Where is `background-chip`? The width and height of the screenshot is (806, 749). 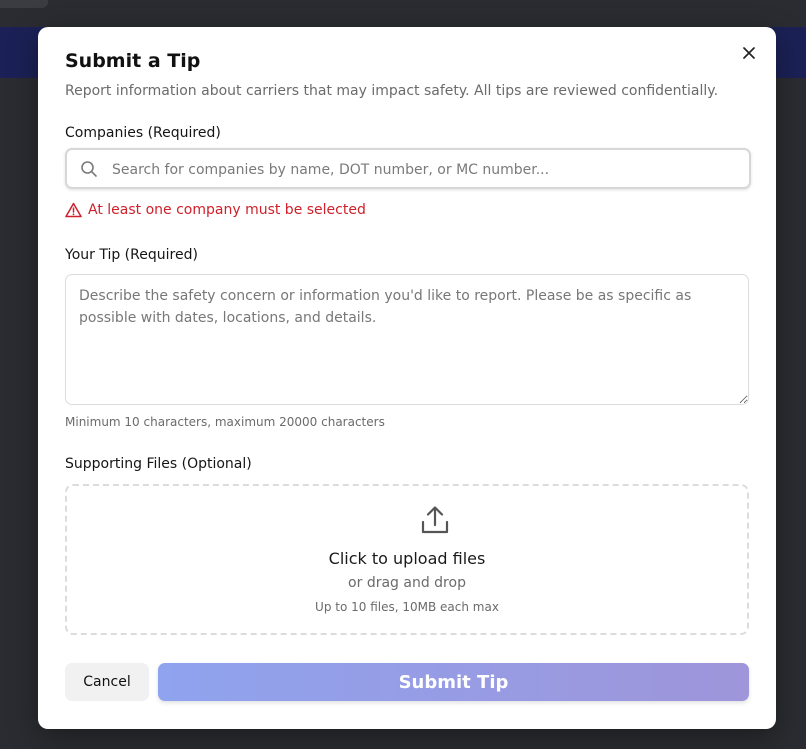 background-chip is located at coordinates (24, 4).